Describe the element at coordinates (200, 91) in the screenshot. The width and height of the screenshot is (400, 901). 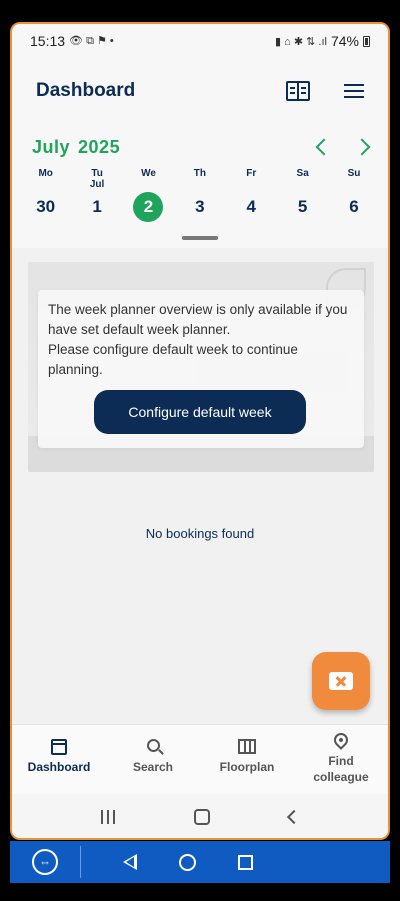
I see `app-header: Dashboard` at that location.